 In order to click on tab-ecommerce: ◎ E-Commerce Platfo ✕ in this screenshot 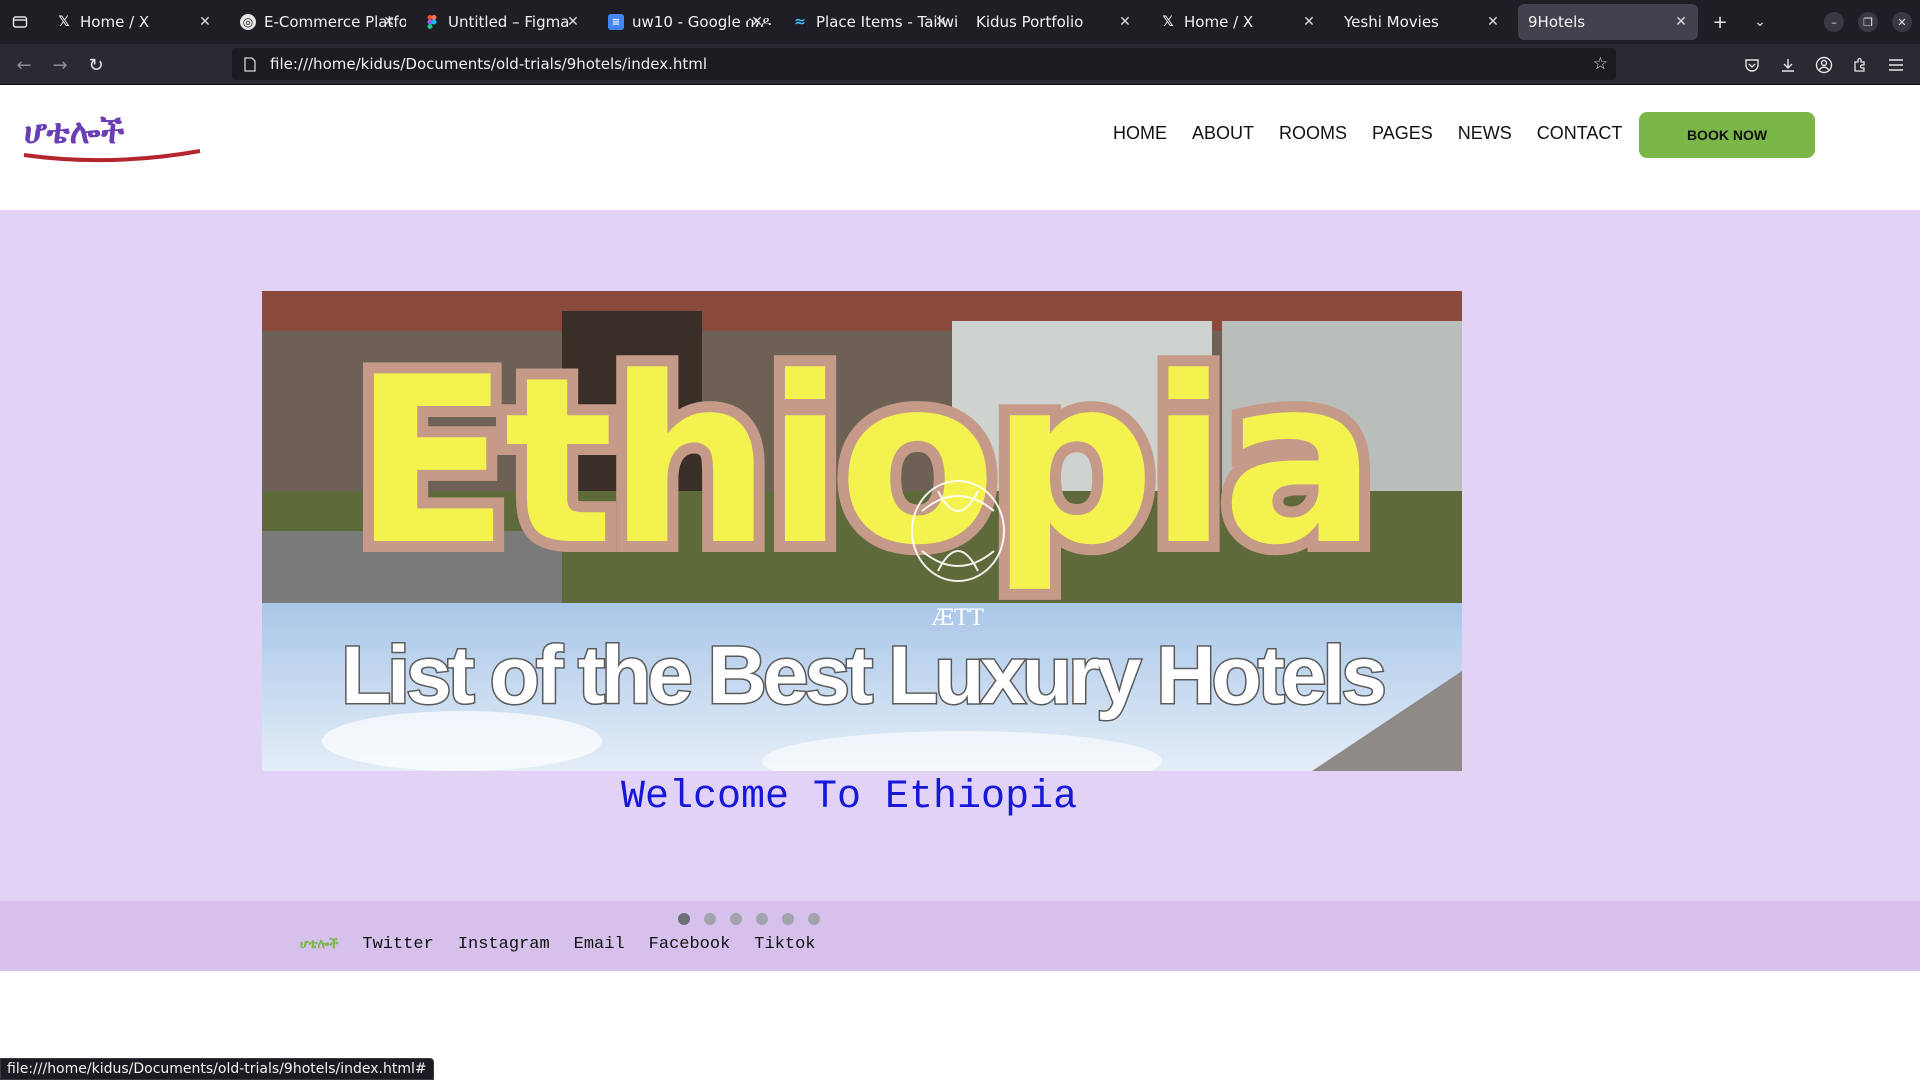, I will do `click(318, 22)`.